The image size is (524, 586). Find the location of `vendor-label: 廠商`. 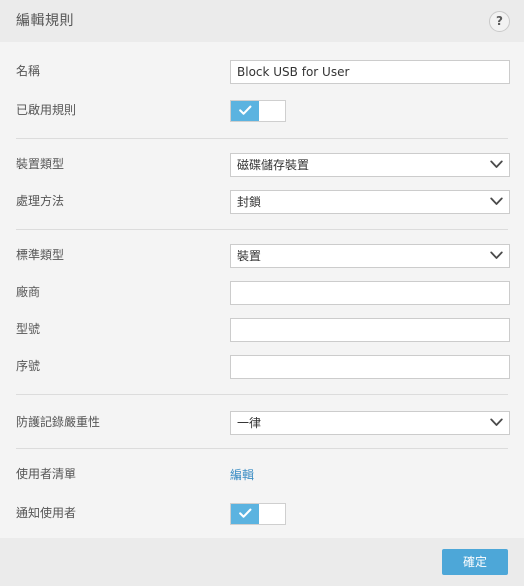

vendor-label: 廠商 is located at coordinates (28, 292).